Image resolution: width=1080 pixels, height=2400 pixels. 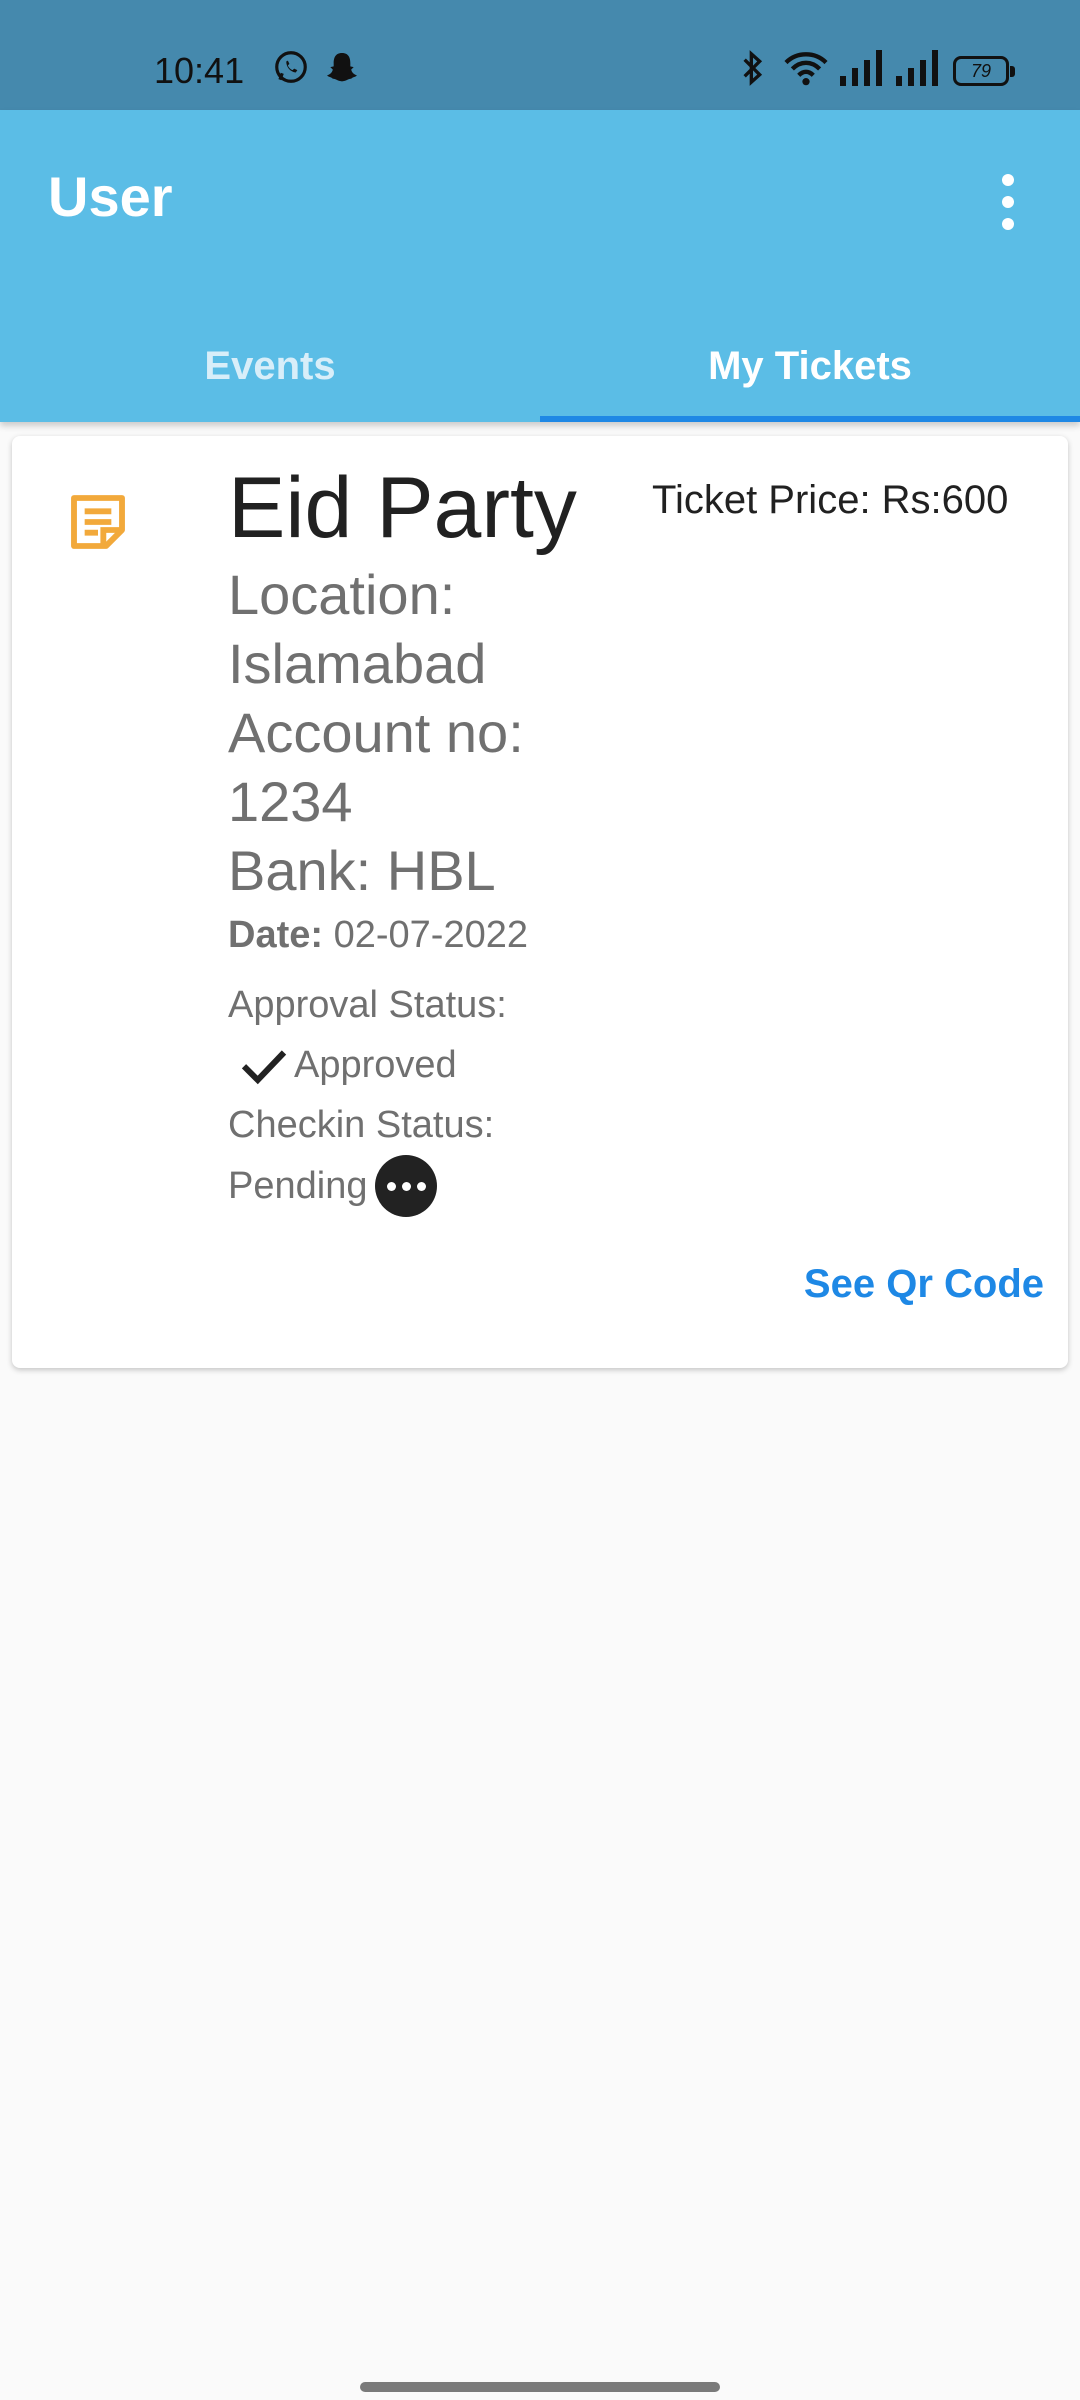 I want to click on date-label: Date:, so click(x=276, y=935).